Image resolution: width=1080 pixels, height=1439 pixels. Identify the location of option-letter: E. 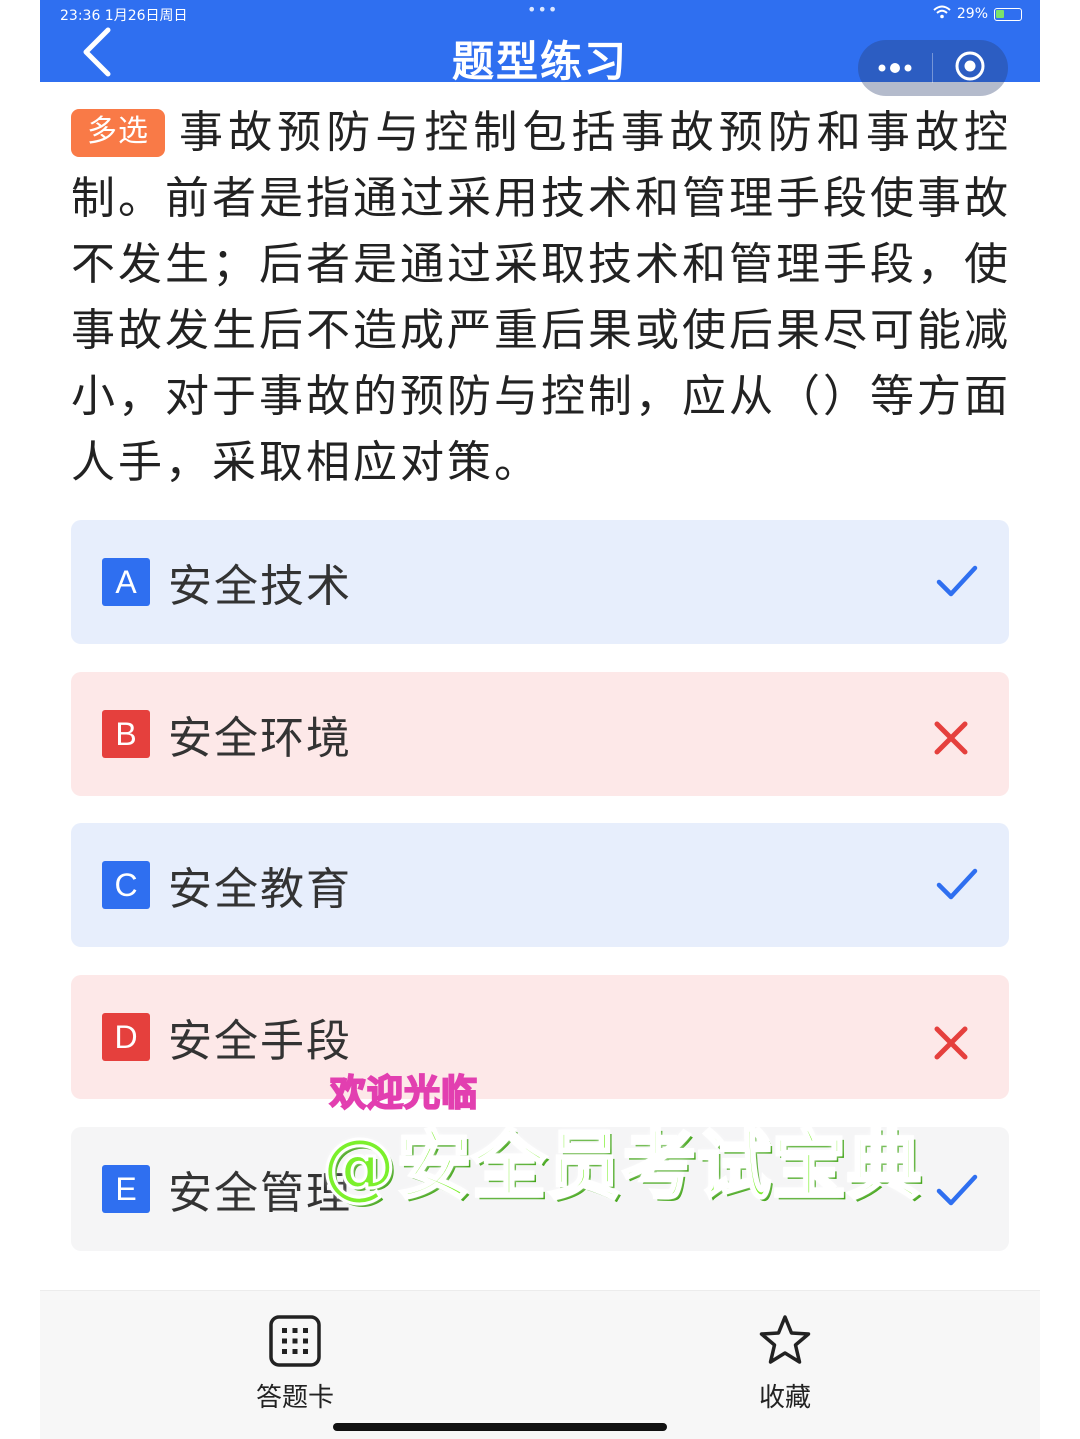
(126, 1189).